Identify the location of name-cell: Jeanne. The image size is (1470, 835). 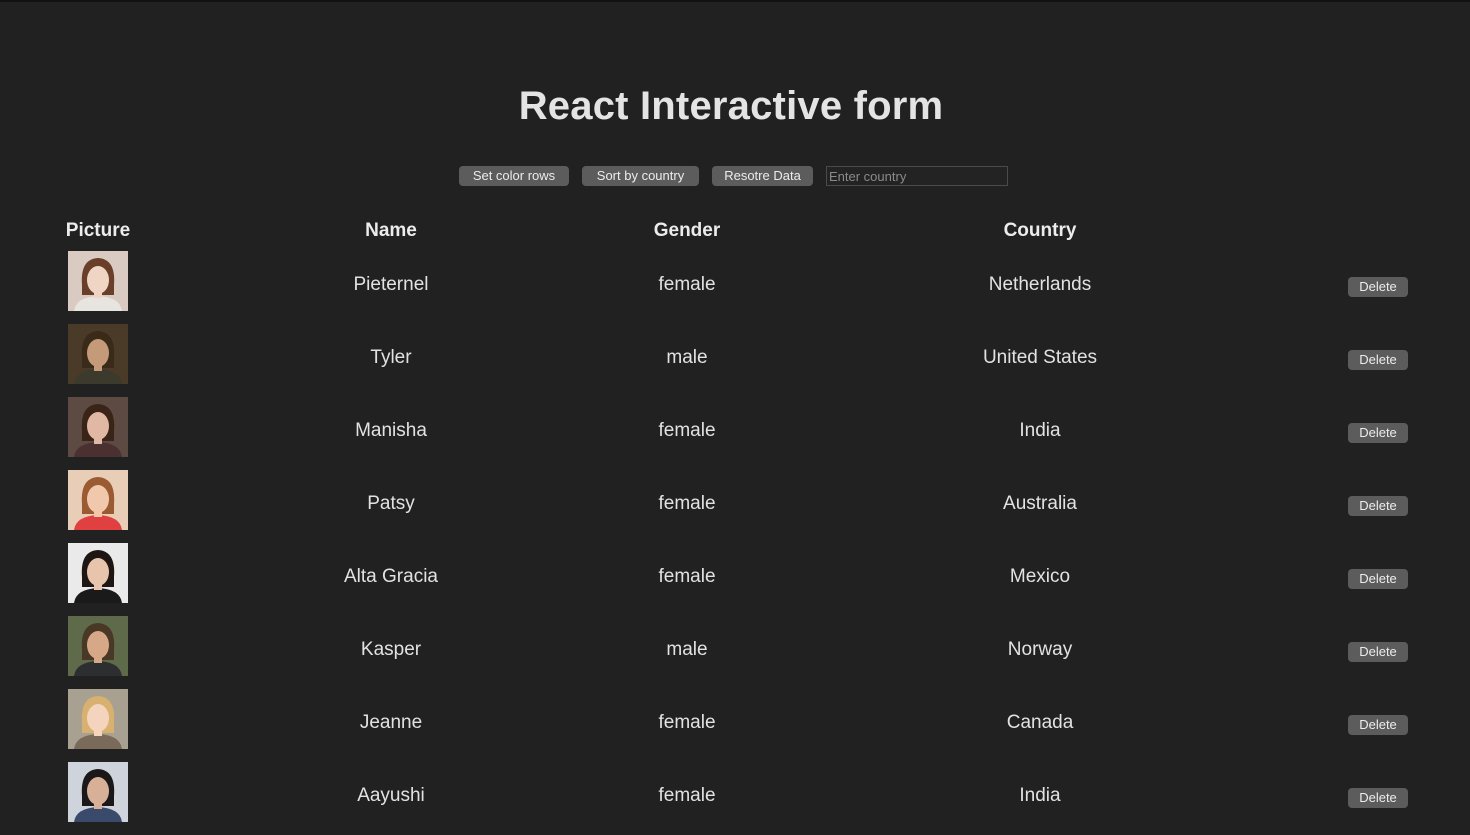
(391, 722).